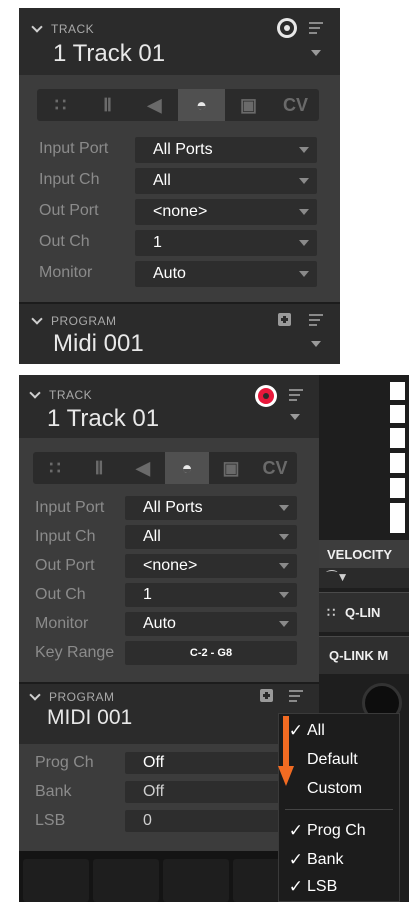 The height and width of the screenshot is (902, 409). Describe the element at coordinates (316, 344) in the screenshot. I see `program-select-dropdown-icon` at that location.